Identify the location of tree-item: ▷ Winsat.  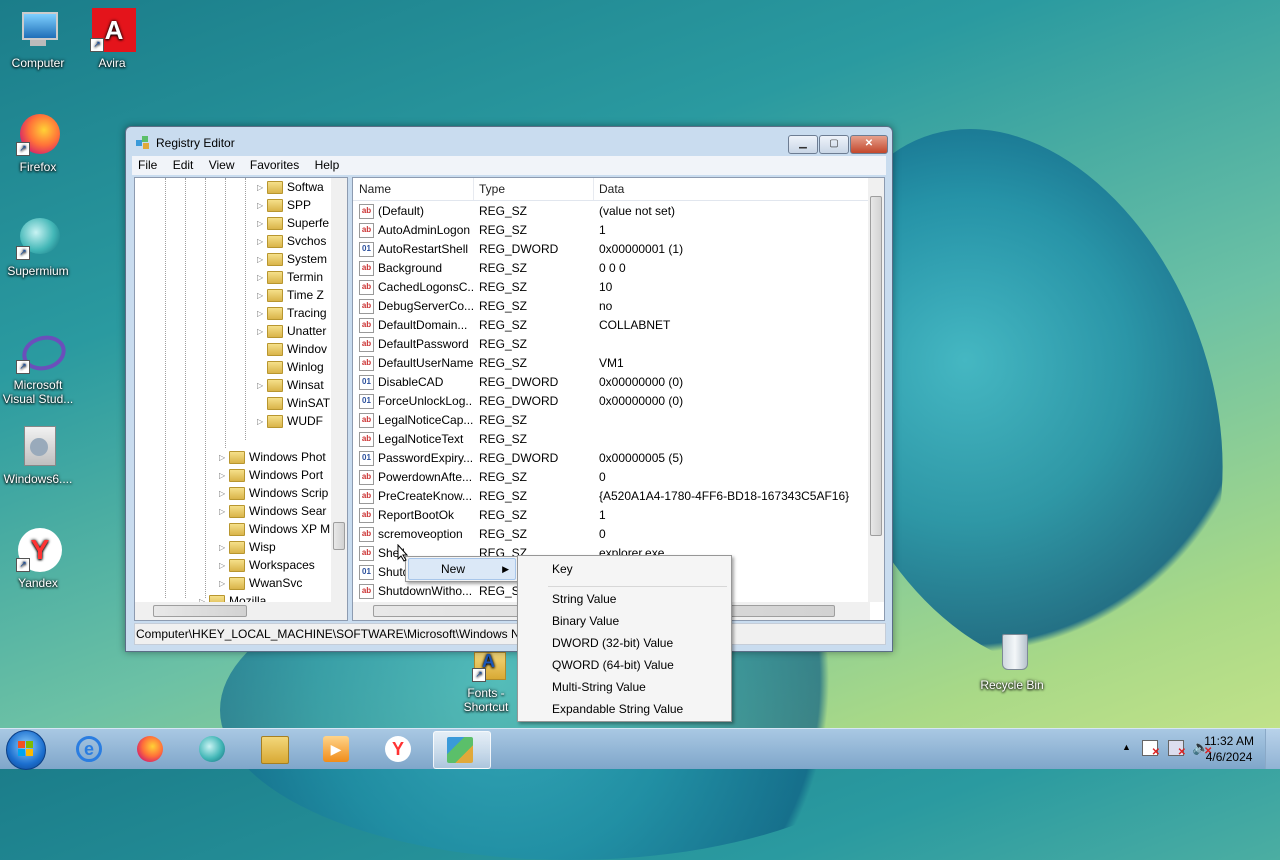
(290, 385).